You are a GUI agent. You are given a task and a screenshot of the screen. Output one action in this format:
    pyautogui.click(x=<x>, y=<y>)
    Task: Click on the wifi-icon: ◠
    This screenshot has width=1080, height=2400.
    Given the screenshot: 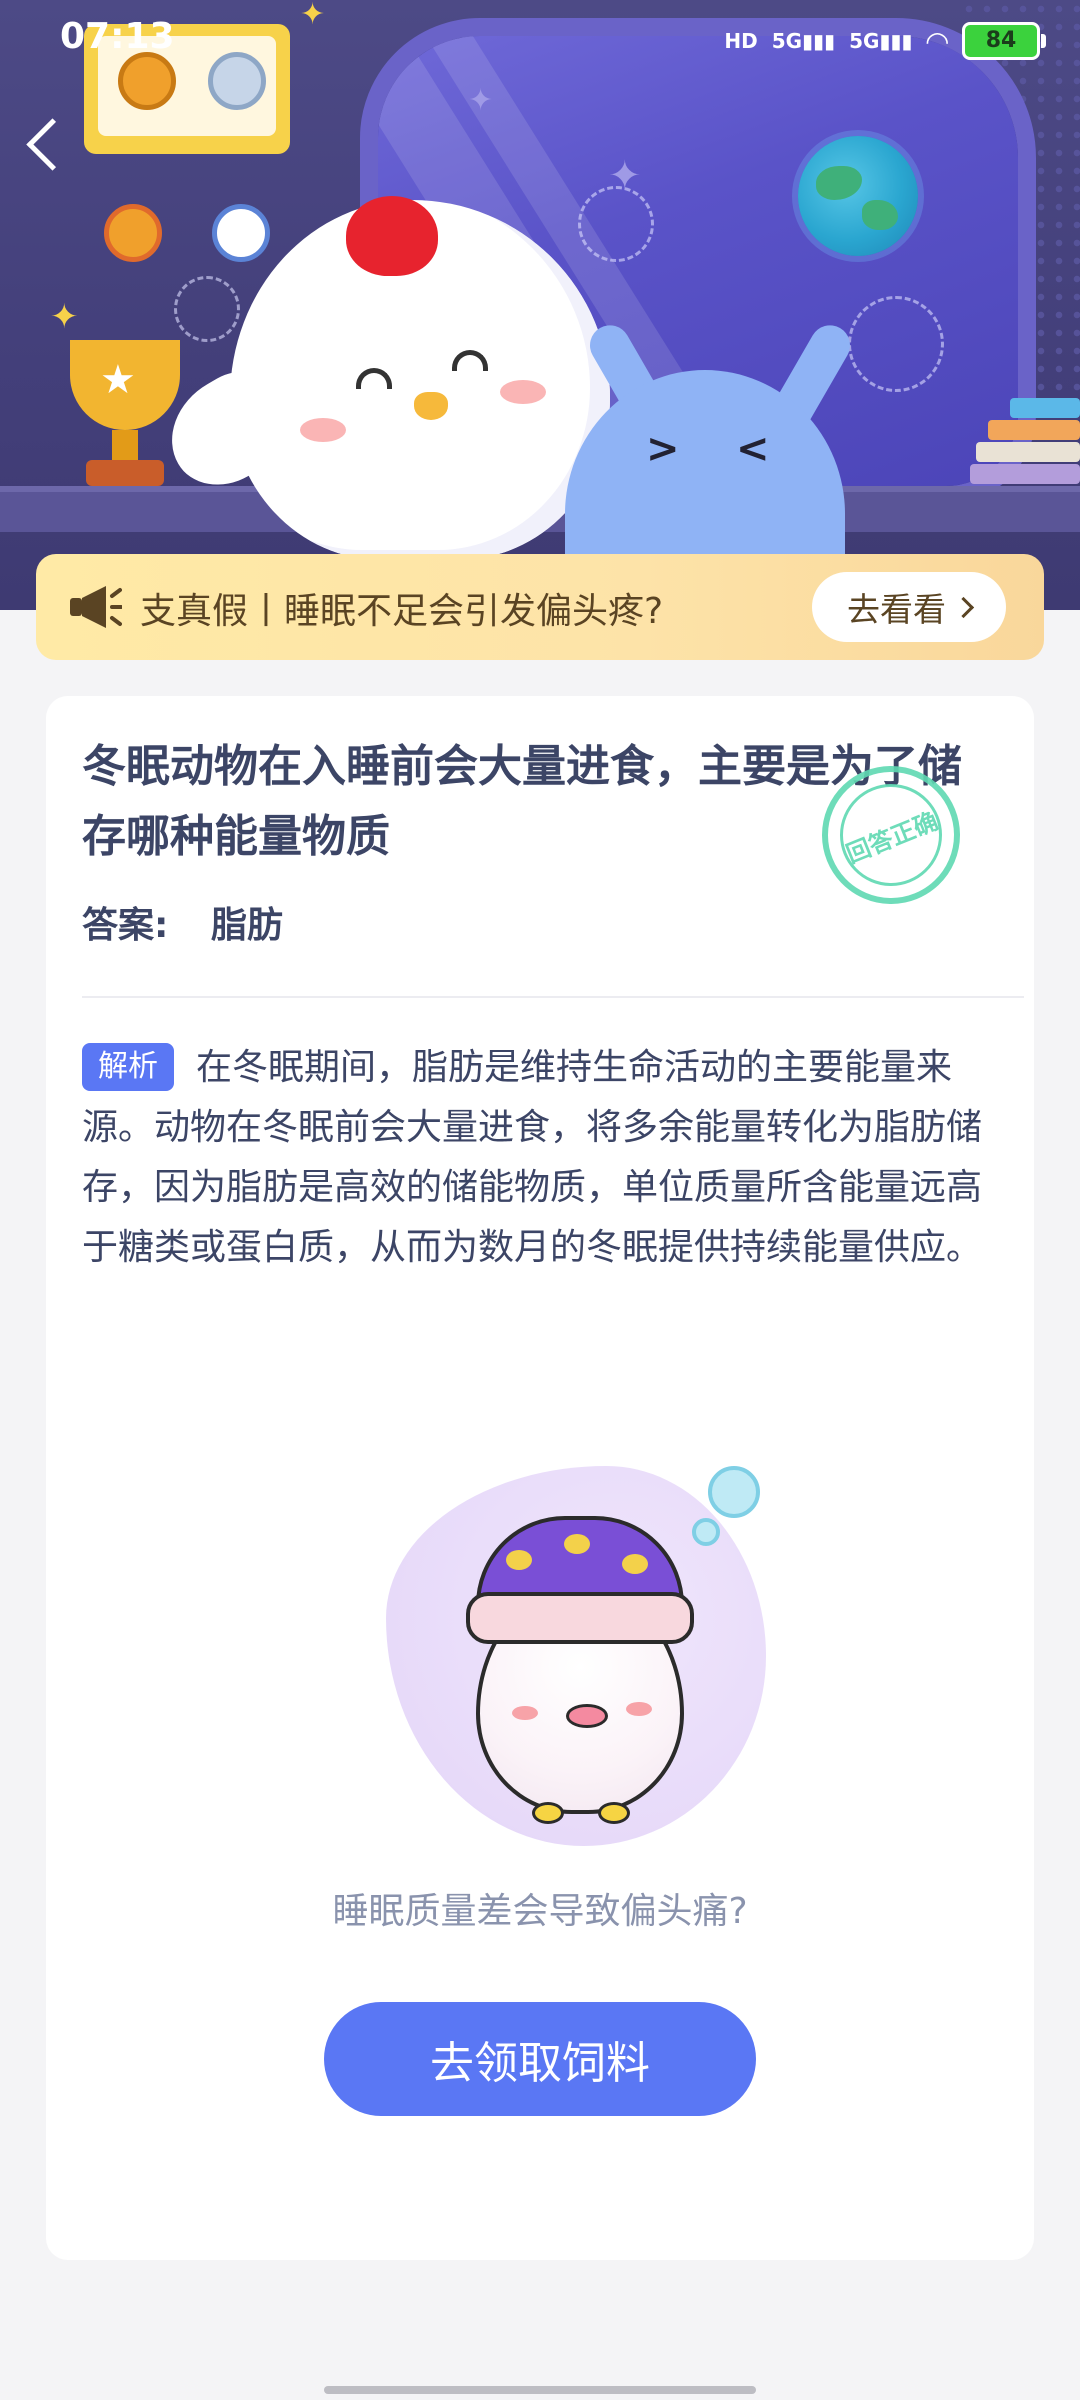 What is the action you would take?
    pyautogui.click(x=937, y=41)
    